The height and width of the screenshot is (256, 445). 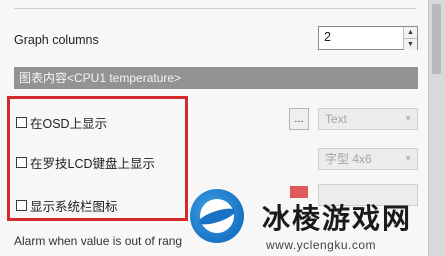 I want to click on graph-columns-label: Graph columns, so click(x=56, y=40).